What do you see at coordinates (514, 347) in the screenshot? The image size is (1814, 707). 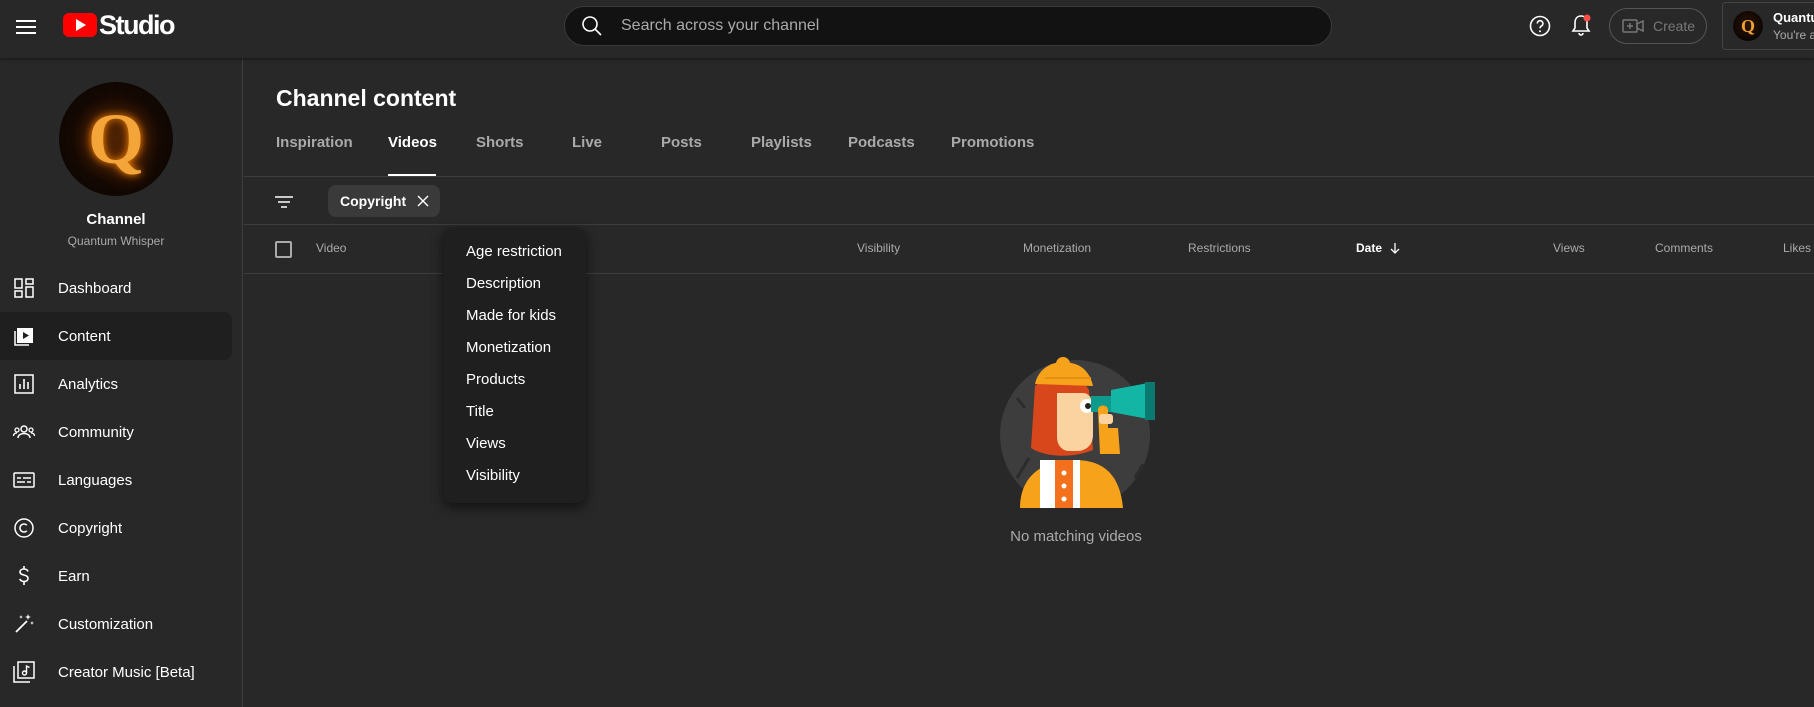 I see `menu-item-monetization: Monetization` at bounding box center [514, 347].